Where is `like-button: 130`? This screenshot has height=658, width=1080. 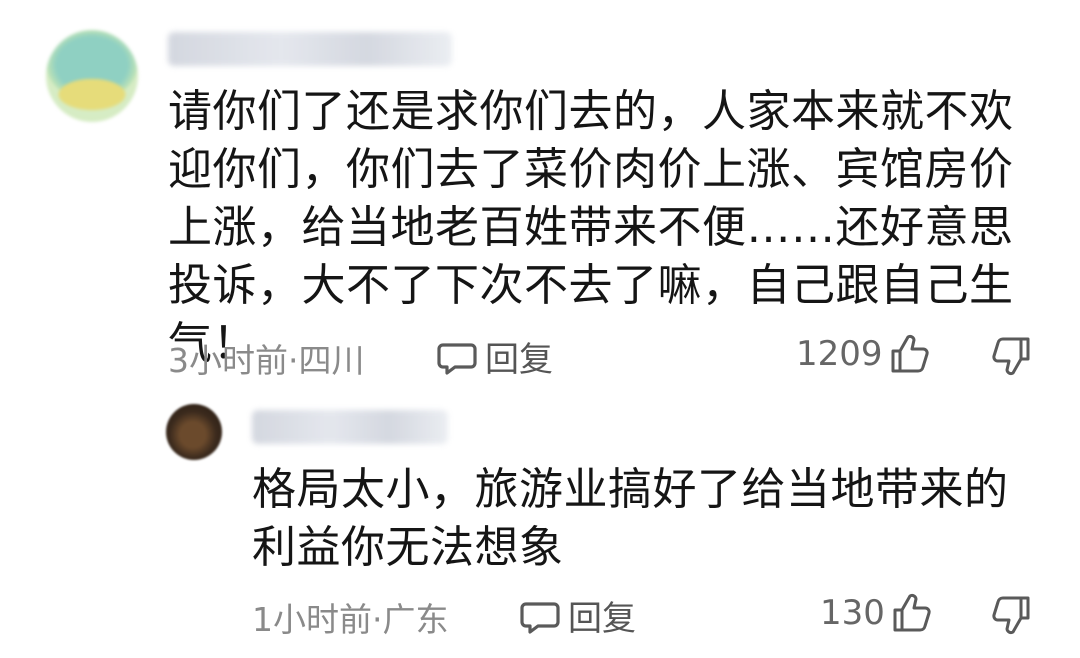
like-button: 130 is located at coordinates (876, 613).